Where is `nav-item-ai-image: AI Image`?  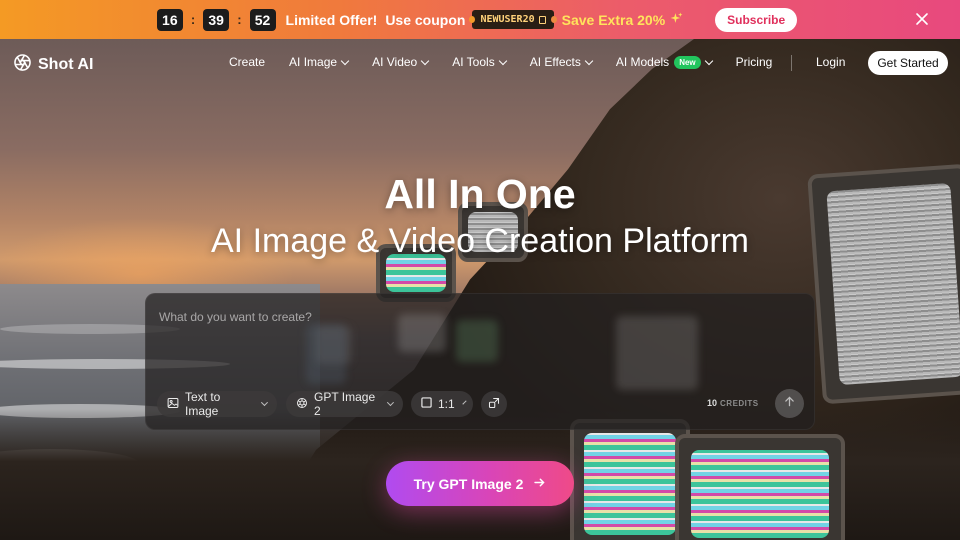 nav-item-ai-image: AI Image is located at coordinates (319, 62).